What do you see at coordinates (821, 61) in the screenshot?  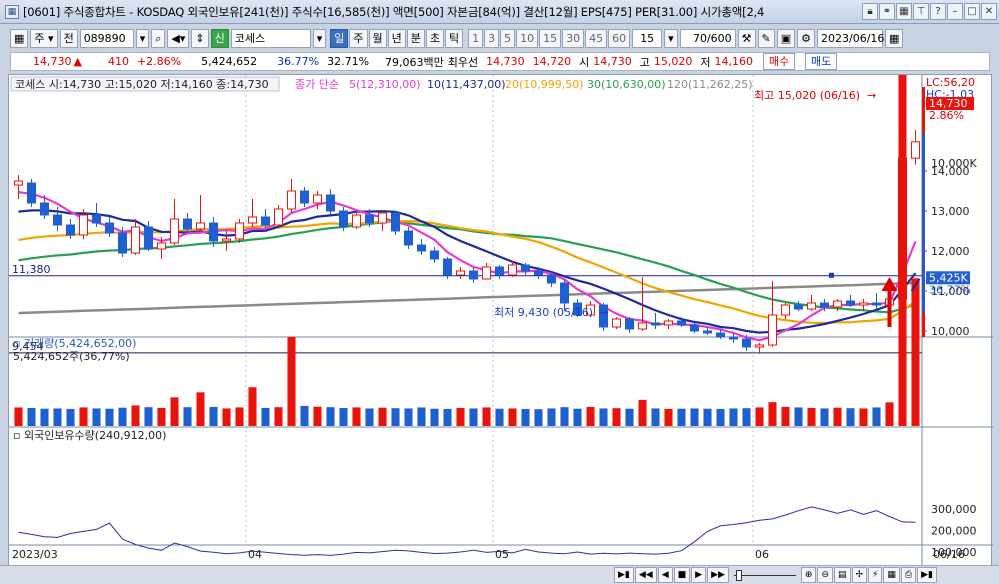 I see `sell-button: 매도` at bounding box center [821, 61].